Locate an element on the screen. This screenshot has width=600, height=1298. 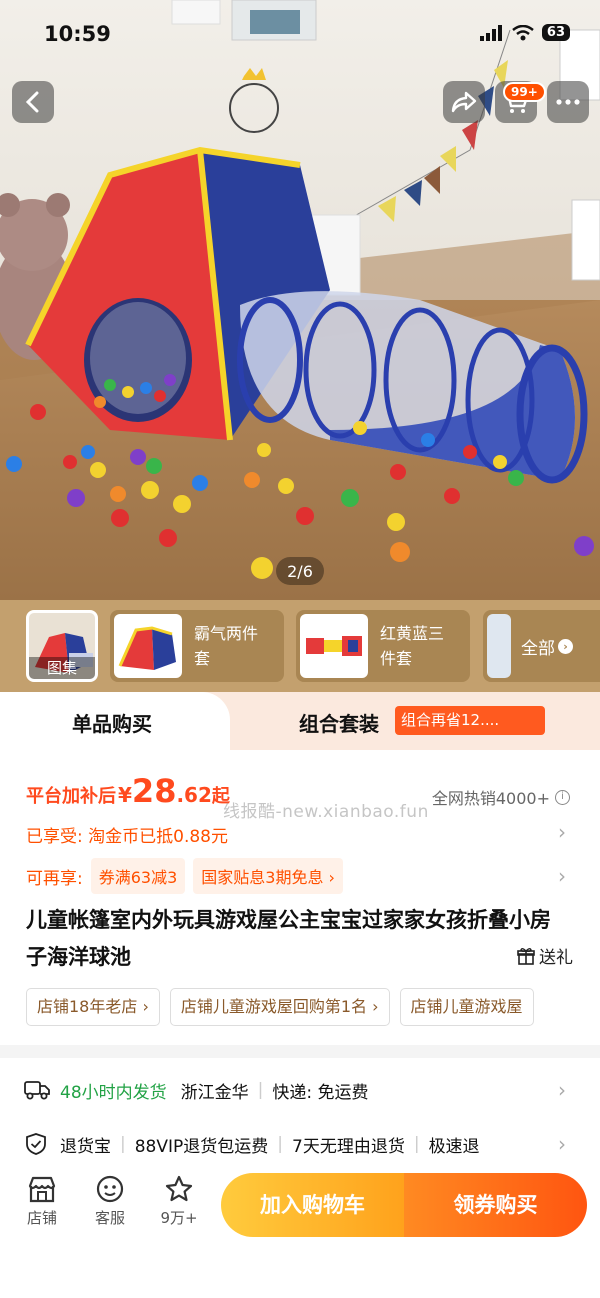
buy-now-button: 领券购买 is located at coordinates (495, 1205).